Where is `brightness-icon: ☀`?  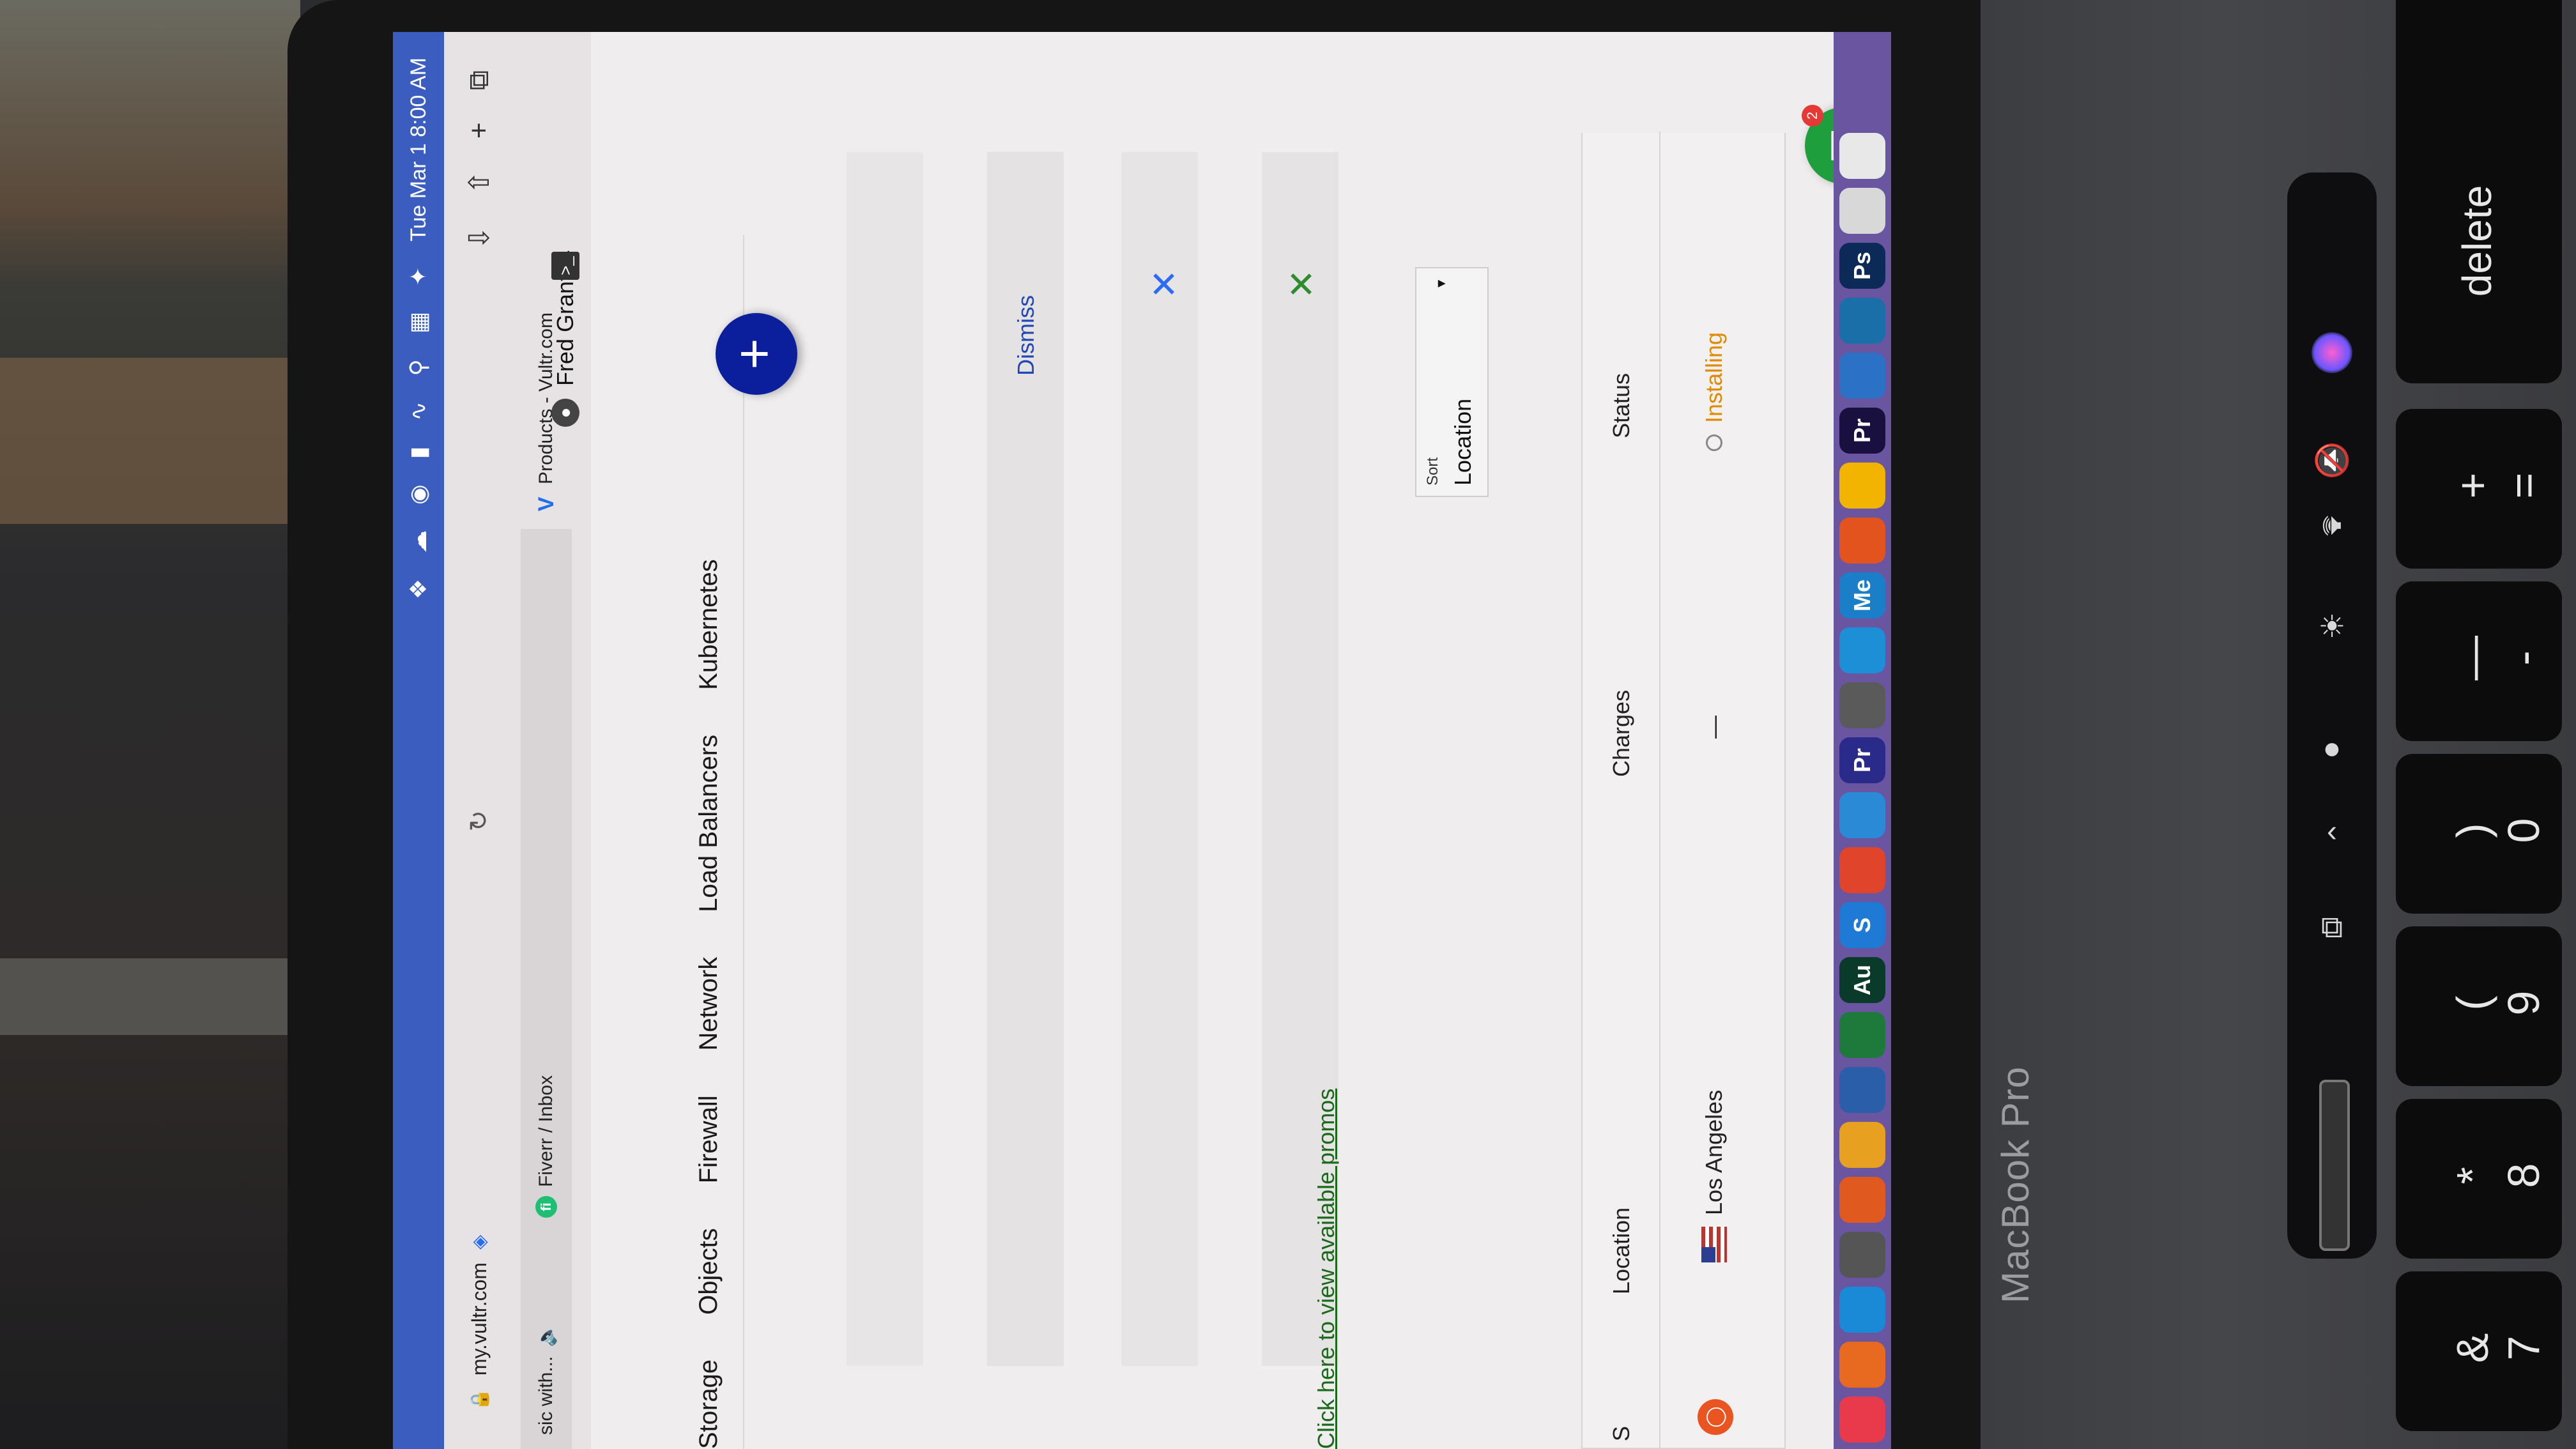
brightness-icon: ☀ is located at coordinates (2332, 627).